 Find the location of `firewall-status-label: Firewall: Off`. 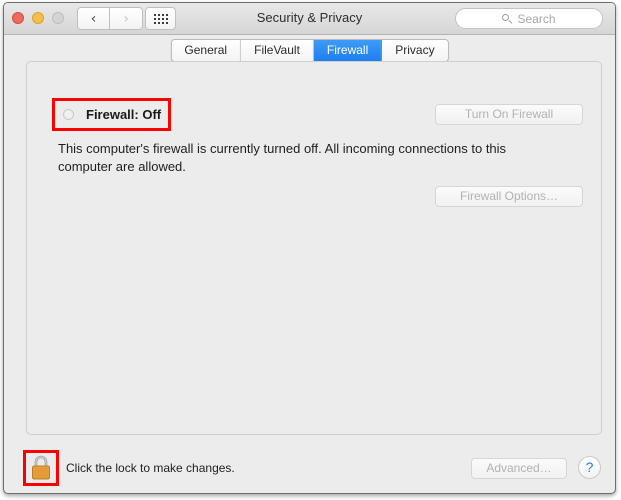

firewall-status-label: Firewall: Off is located at coordinates (124, 114).